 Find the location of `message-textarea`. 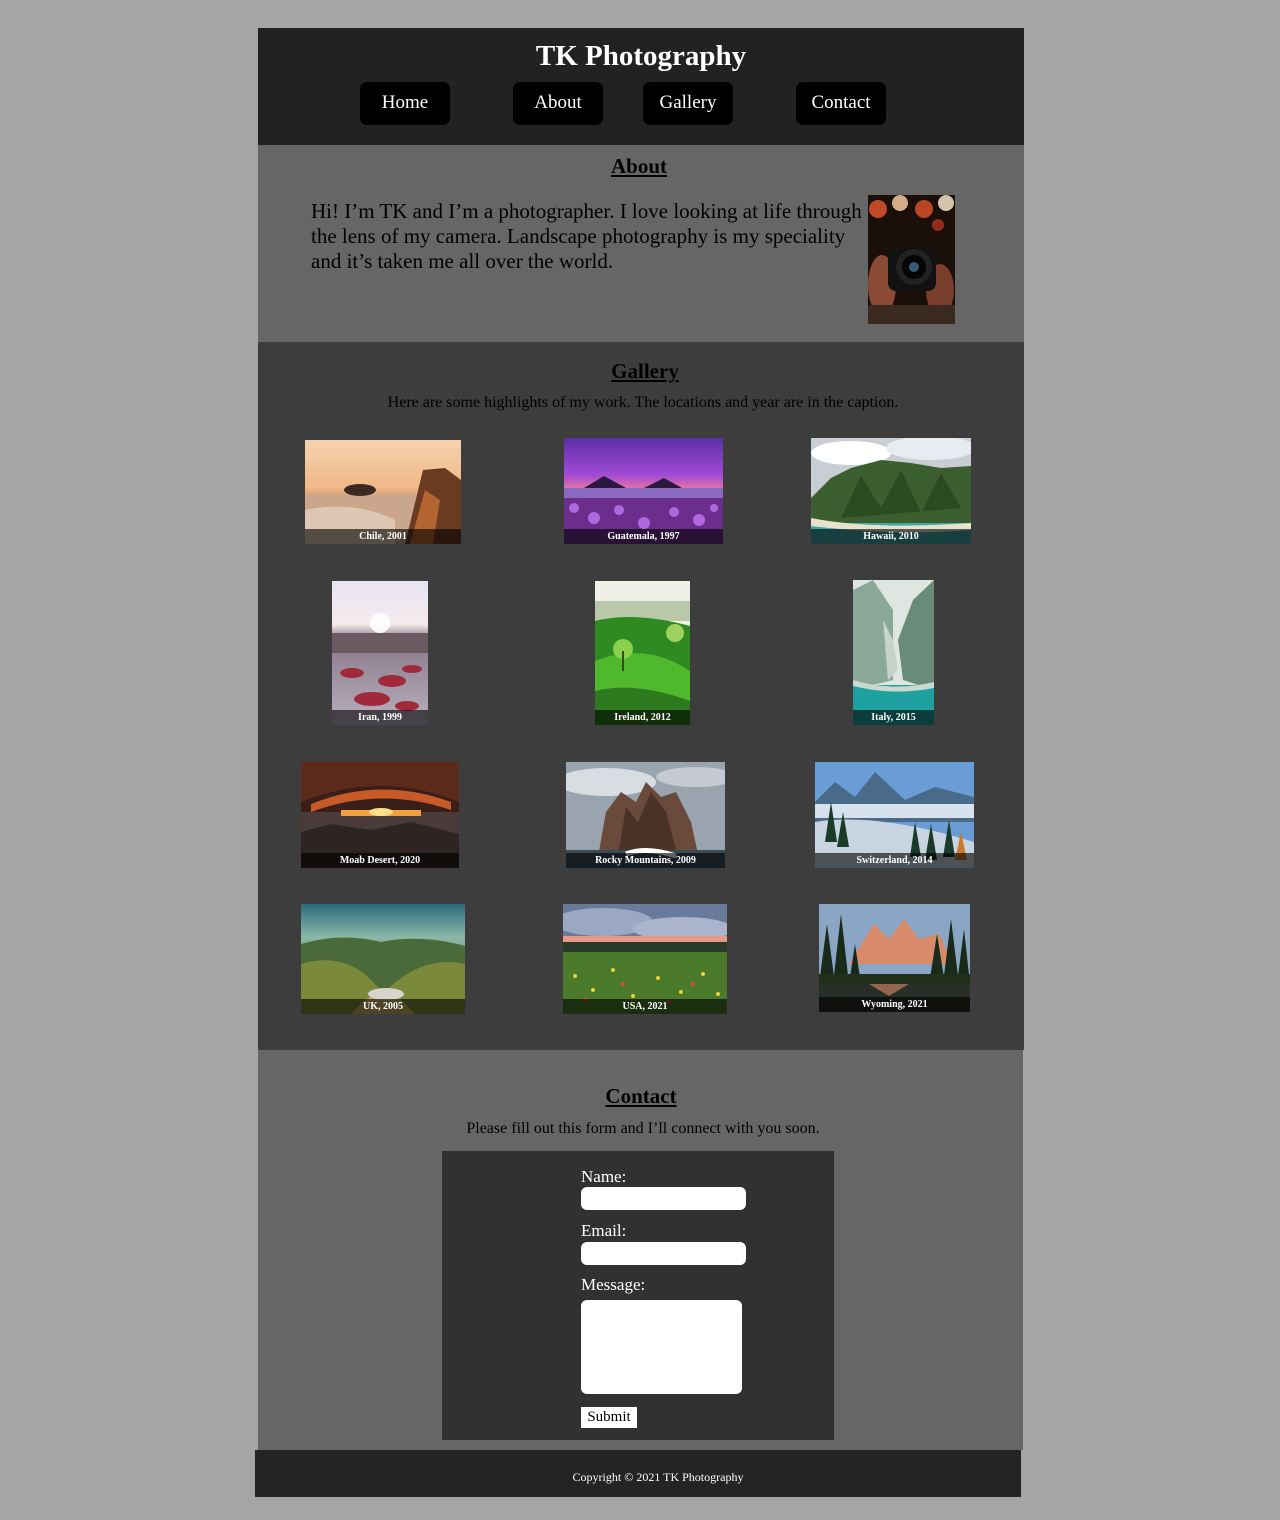

message-textarea is located at coordinates (661, 1347).